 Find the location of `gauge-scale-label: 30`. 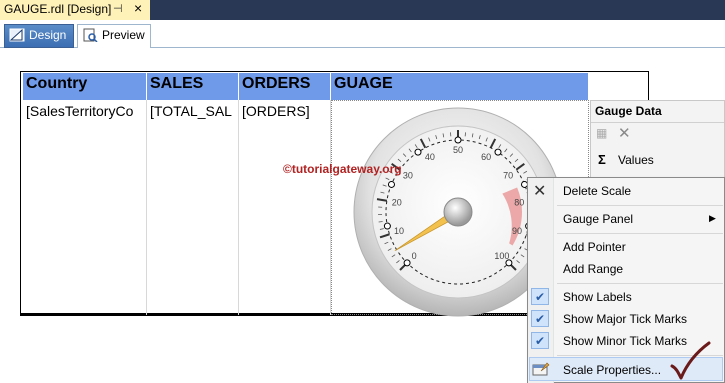

gauge-scale-label: 30 is located at coordinates (408, 176).